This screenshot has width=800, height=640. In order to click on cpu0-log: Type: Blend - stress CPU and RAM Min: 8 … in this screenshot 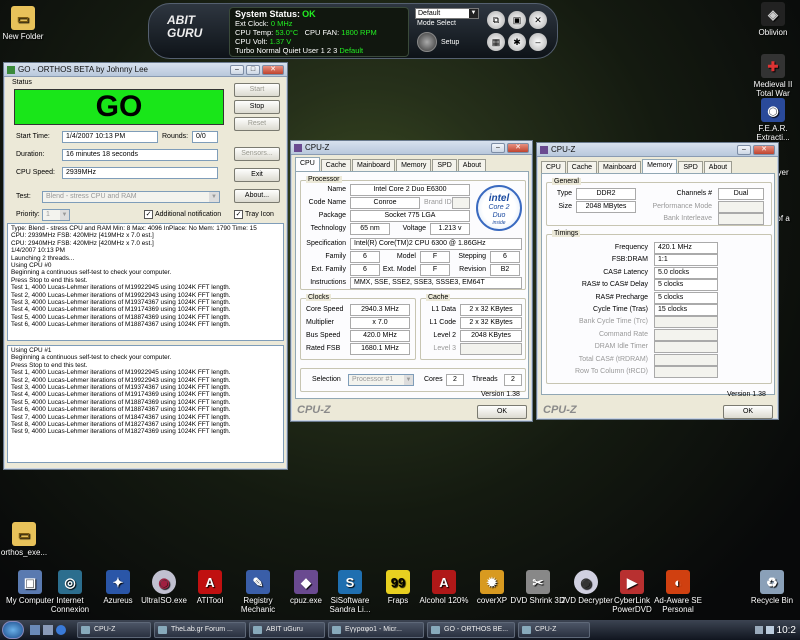, I will do `click(145, 282)`.